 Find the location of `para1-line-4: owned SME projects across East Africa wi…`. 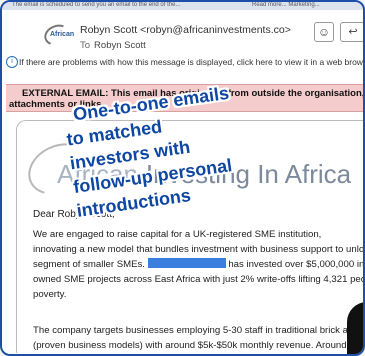

para1-line-4: owned SME projects across East Africa wi… is located at coordinates (199, 279).